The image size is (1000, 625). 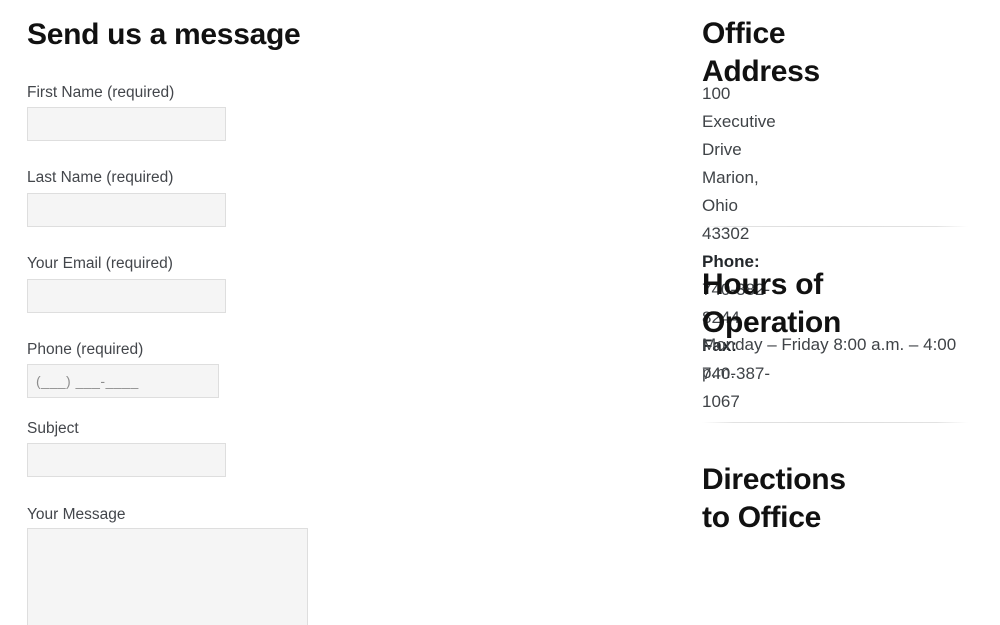 I want to click on phone-input, so click(x=123, y=381).